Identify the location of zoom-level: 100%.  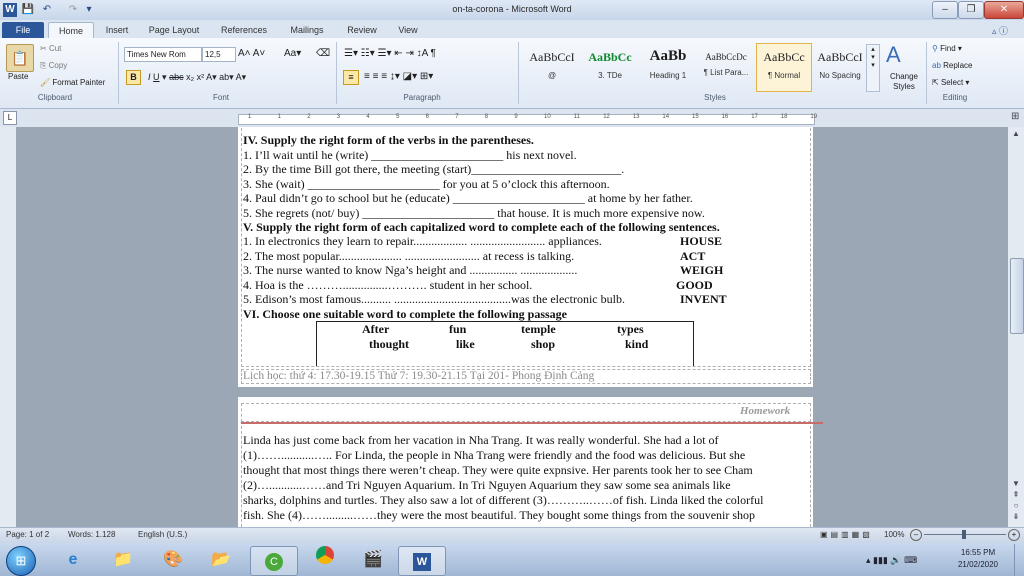
(894, 534).